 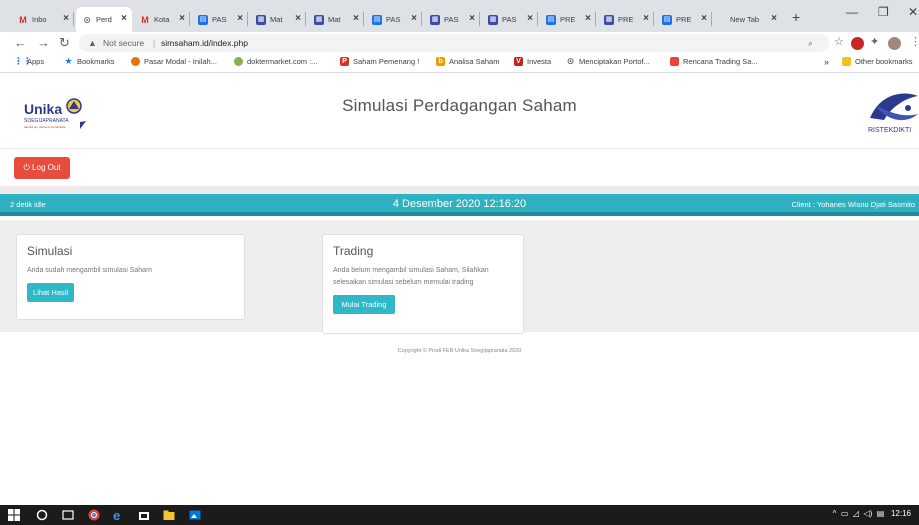 What do you see at coordinates (894, 43) in the screenshot?
I see `avatar` at bounding box center [894, 43].